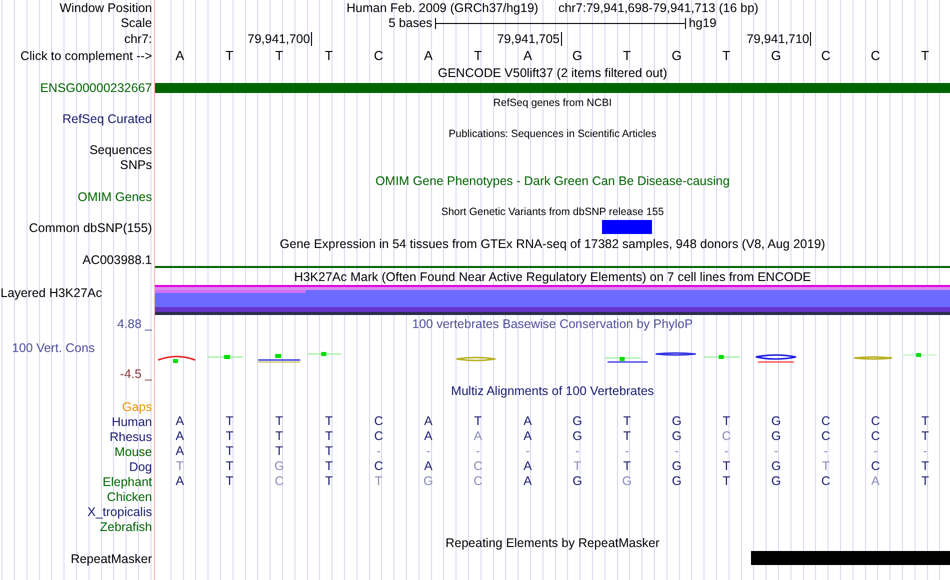  What do you see at coordinates (86, 55) in the screenshot?
I see `track-label: Click to complement -->` at bounding box center [86, 55].